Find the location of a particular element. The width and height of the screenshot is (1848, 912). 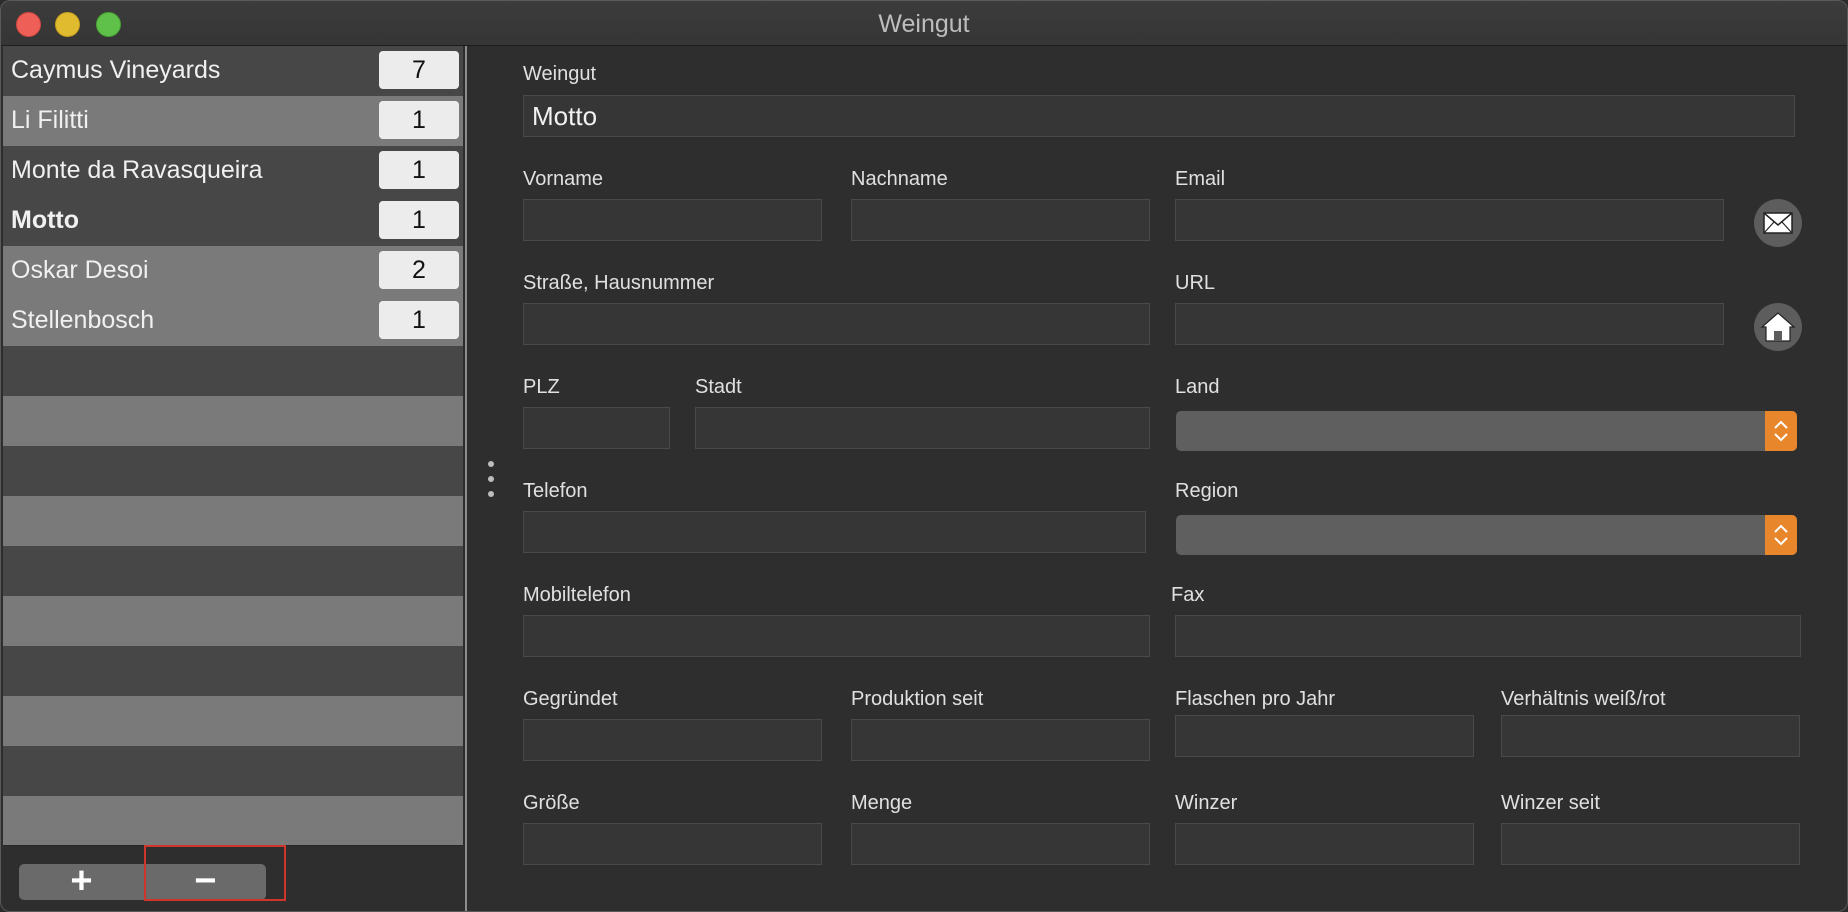

gegruendet-field is located at coordinates (672, 740).